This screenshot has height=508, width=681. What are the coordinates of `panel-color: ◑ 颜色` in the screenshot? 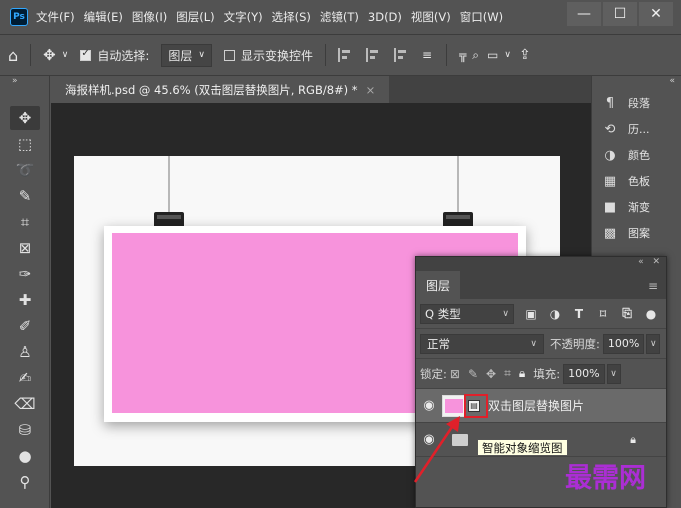 It's located at (636, 155).